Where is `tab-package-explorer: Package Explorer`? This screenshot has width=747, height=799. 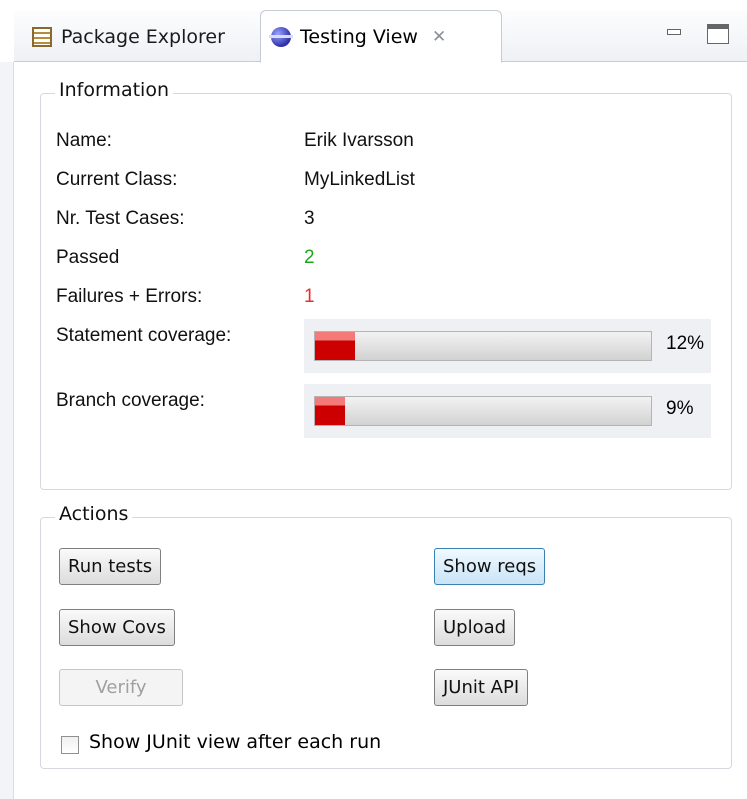 tab-package-explorer: Package Explorer is located at coordinates (142, 36).